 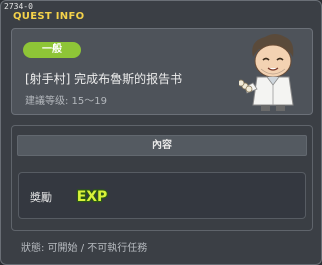 I want to click on content-header: 內容, so click(x=162, y=145).